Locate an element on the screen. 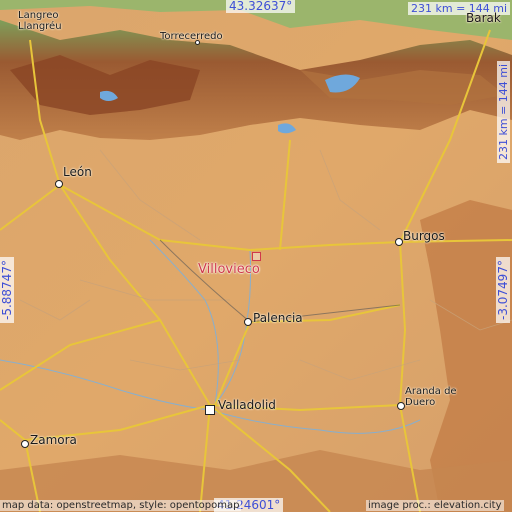  scale-vertical: 231 km = 144 mi is located at coordinates (503, 111).